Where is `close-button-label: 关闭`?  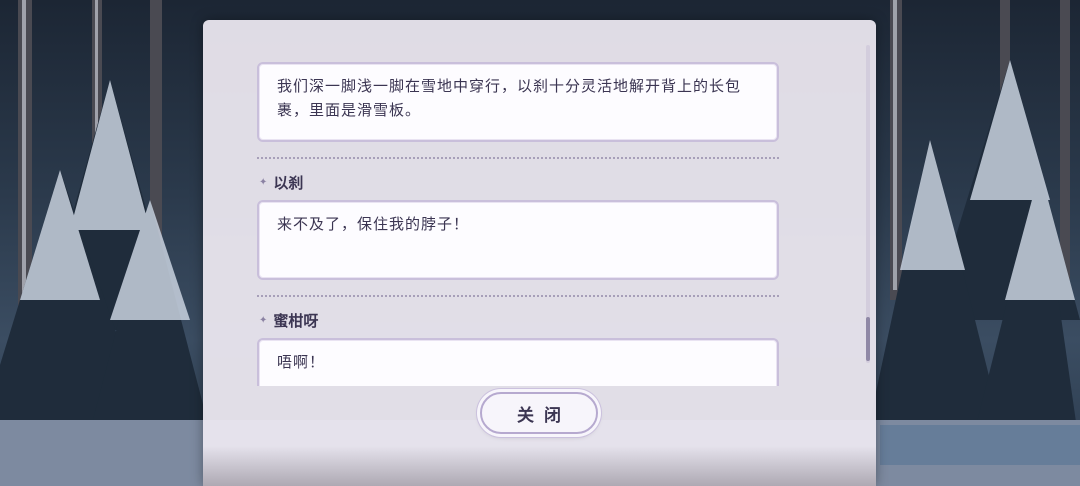 close-button-label: 关闭 is located at coordinates (544, 415).